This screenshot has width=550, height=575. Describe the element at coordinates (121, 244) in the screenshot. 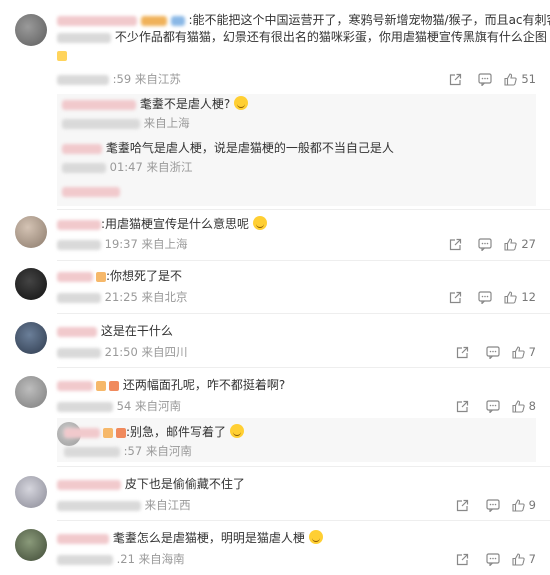

I see `timestamp: 19:37` at that location.